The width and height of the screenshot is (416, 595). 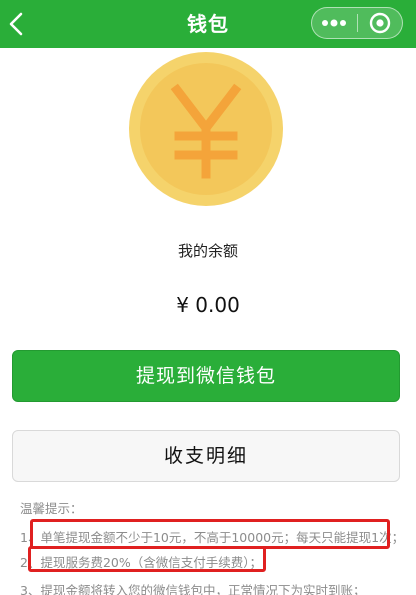 I want to click on highlight-box-withdraw-rule, so click(x=210, y=534).